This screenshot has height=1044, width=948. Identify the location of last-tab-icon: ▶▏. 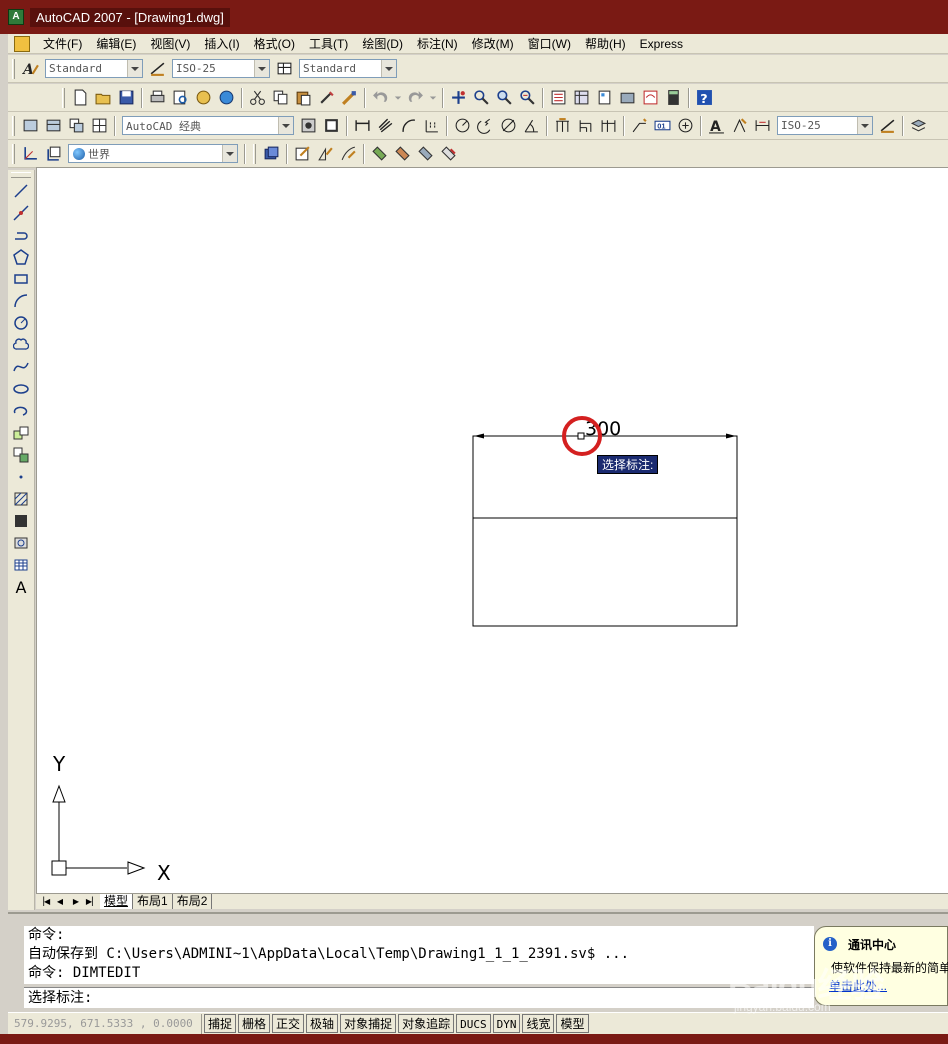
(92, 902).